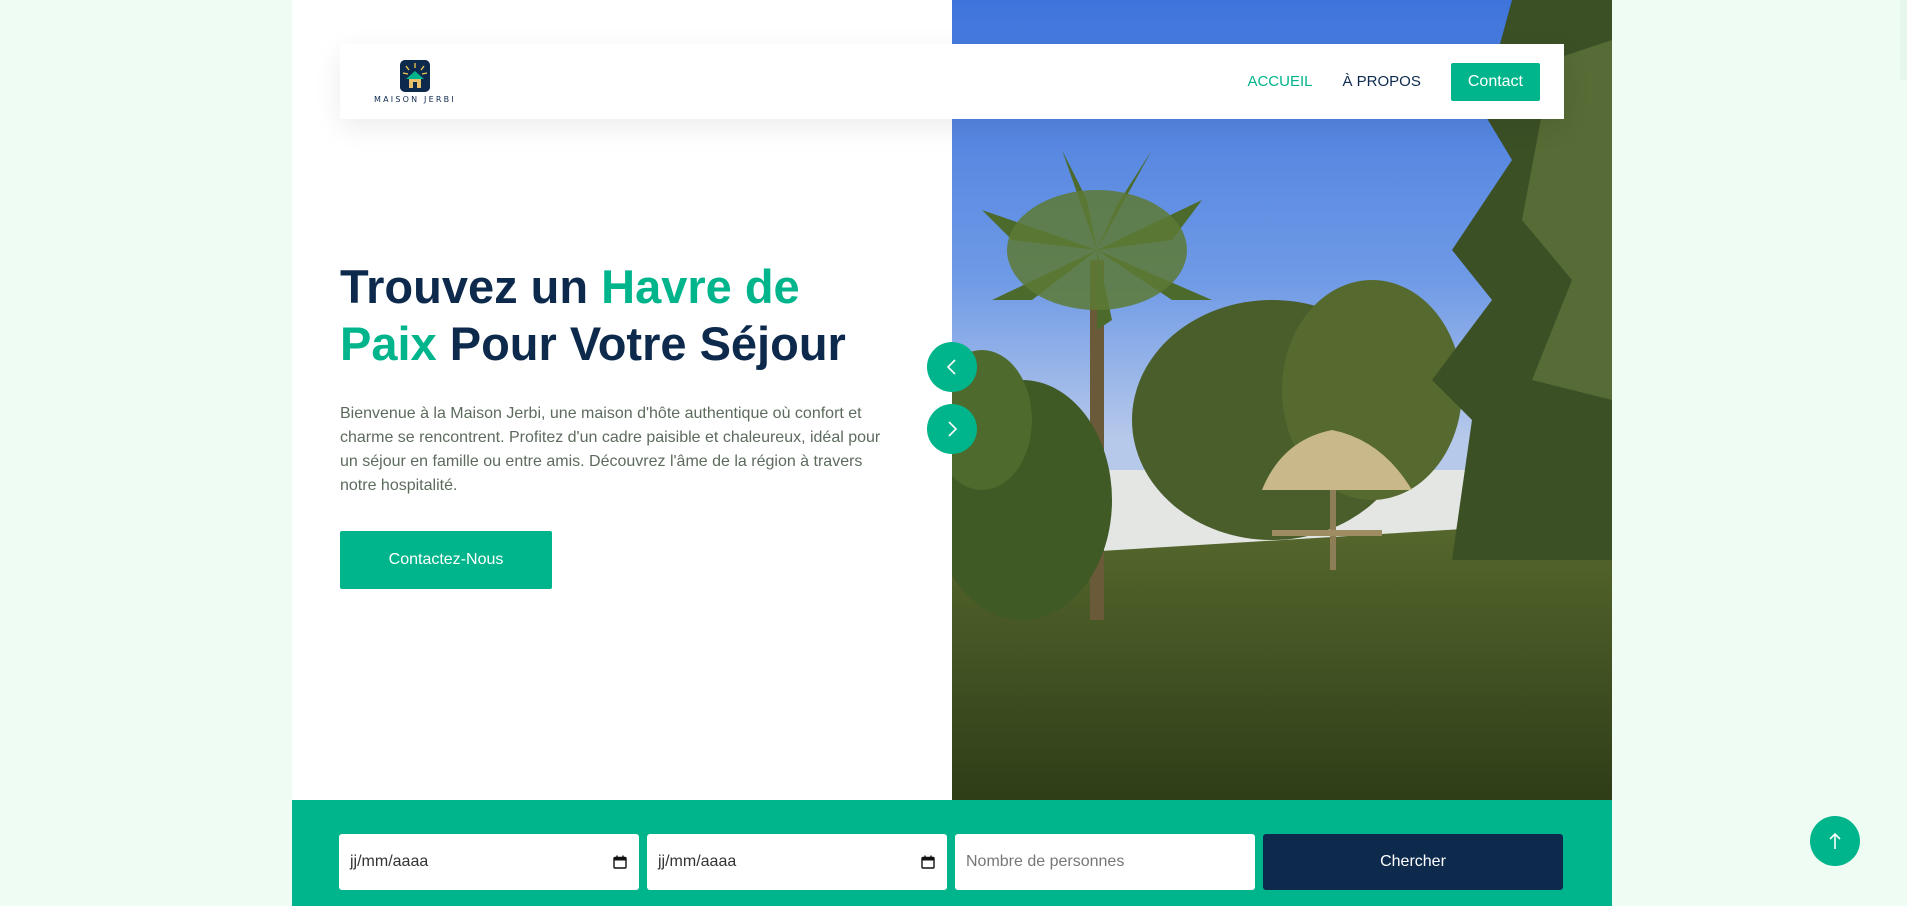 This screenshot has height=906, width=1907. What do you see at coordinates (700, 286) in the screenshot?
I see `hero-title-accent1: Havre de` at bounding box center [700, 286].